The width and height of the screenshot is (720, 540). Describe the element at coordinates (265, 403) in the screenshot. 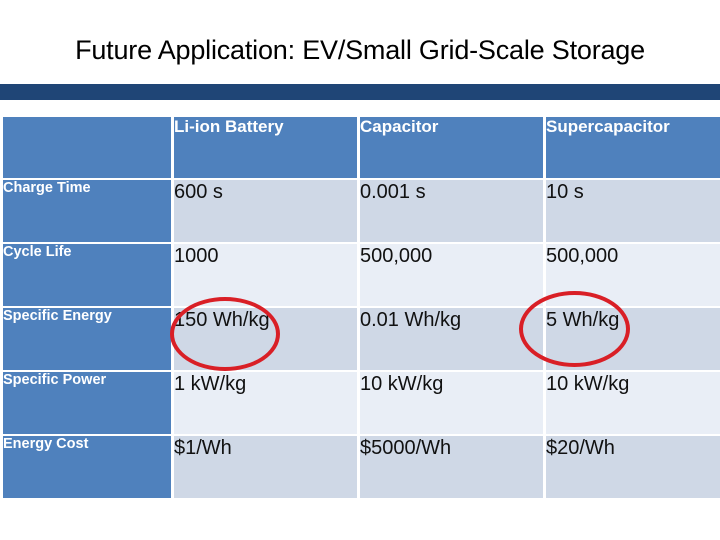

I see `cell-specific-power-li-ion-battery: 1 kW/kg` at that location.